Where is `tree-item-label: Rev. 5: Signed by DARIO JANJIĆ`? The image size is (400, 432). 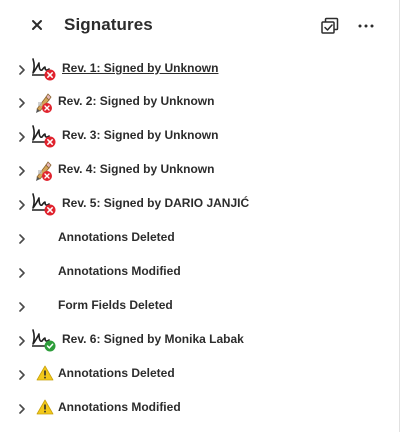
tree-item-label: Rev. 5: Signed by DARIO JANJIĆ is located at coordinates (156, 203).